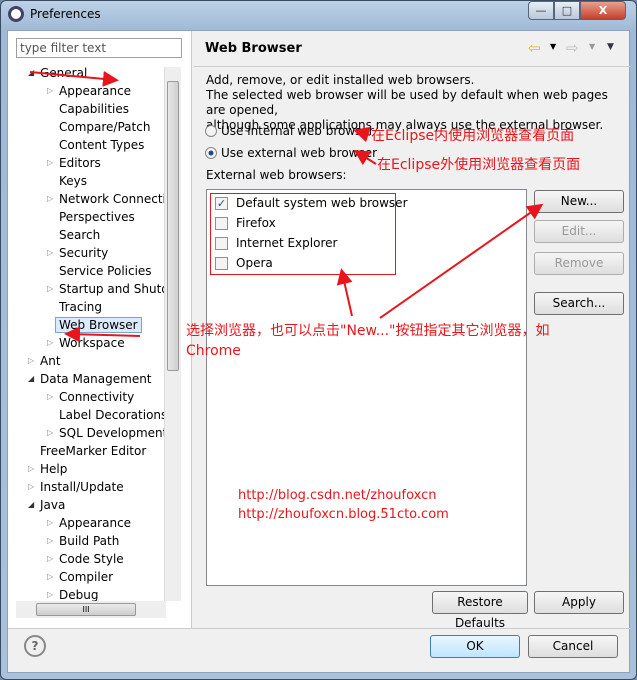 The height and width of the screenshot is (680, 637). I want to click on arrow-web-browser, so click(102, 334).